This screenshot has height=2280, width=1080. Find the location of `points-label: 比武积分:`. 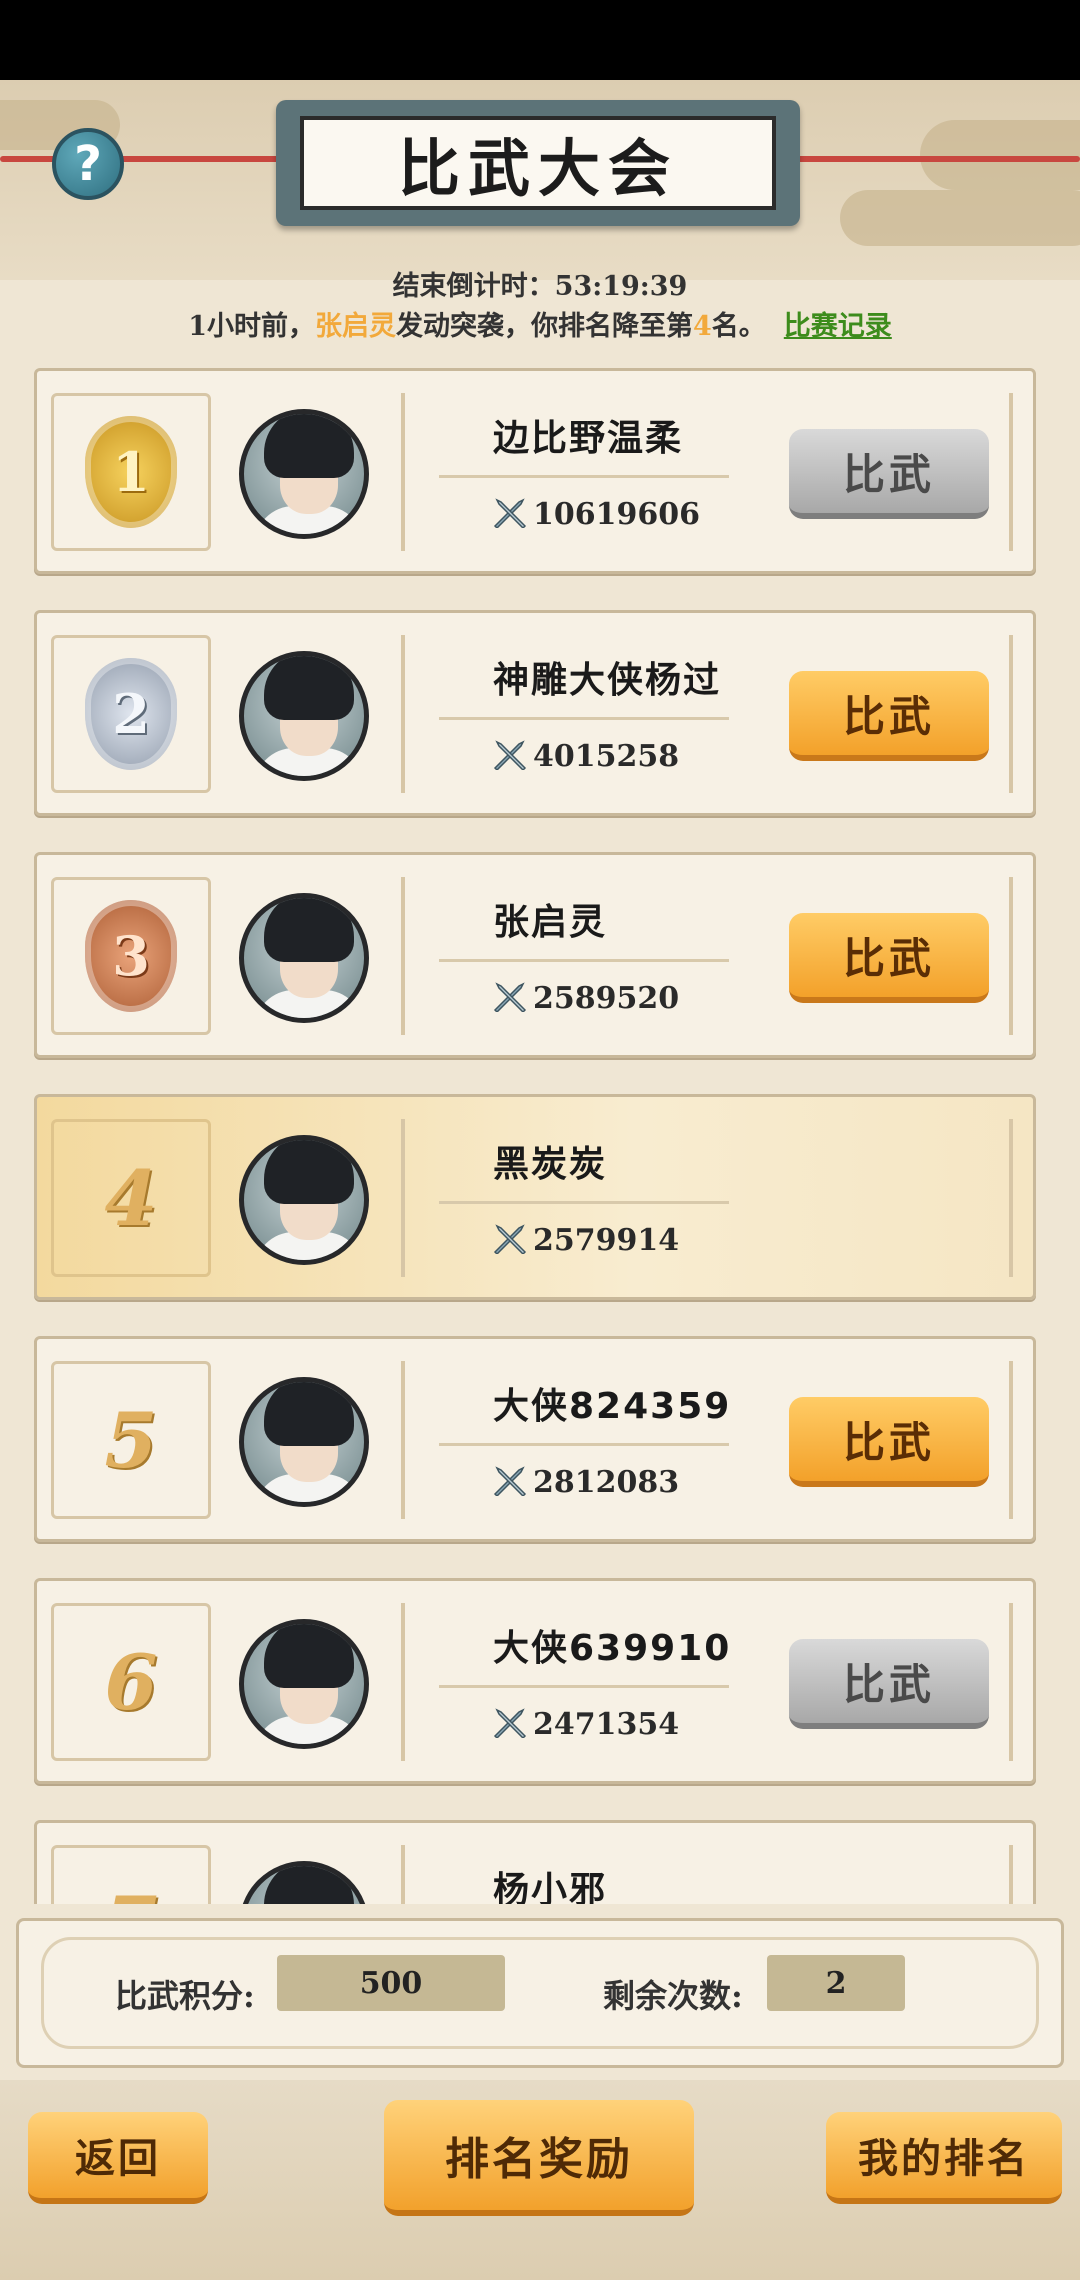

points-label: 比武积分: is located at coordinates (185, 1996).